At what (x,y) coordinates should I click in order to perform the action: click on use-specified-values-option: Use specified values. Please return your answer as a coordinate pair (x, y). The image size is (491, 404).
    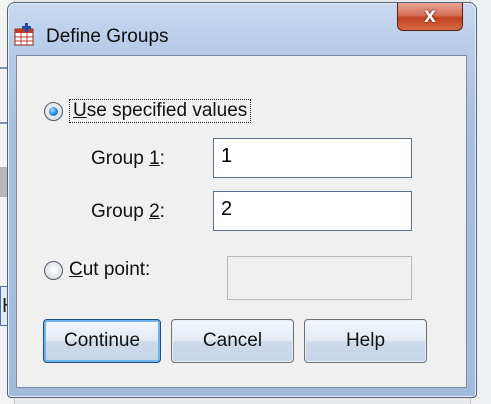
    Looking at the image, I should click on (148, 111).